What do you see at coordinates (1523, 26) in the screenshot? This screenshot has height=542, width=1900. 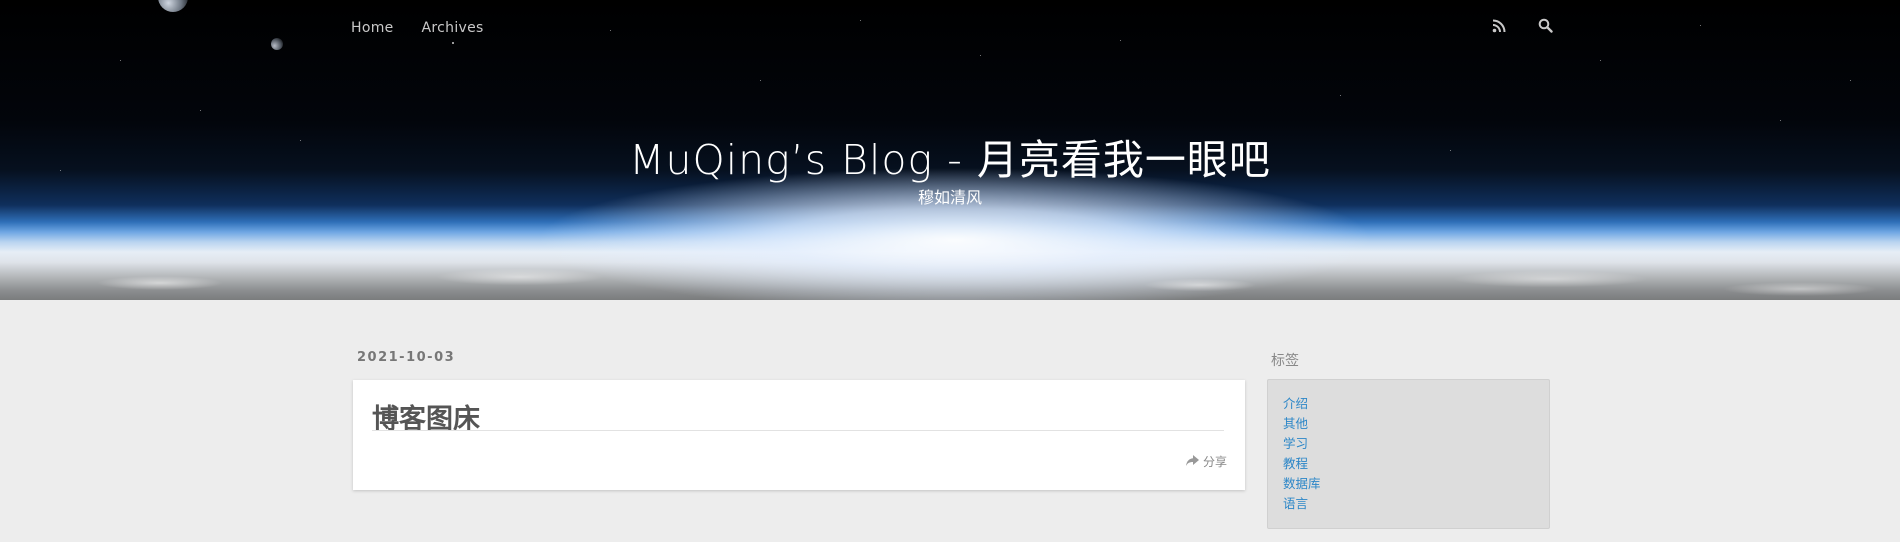 I see `nav-icons` at bounding box center [1523, 26].